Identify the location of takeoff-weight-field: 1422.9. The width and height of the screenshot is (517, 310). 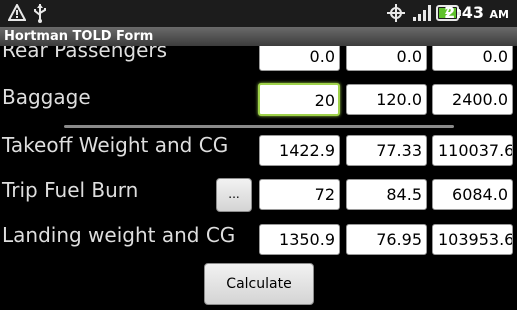
(299, 150).